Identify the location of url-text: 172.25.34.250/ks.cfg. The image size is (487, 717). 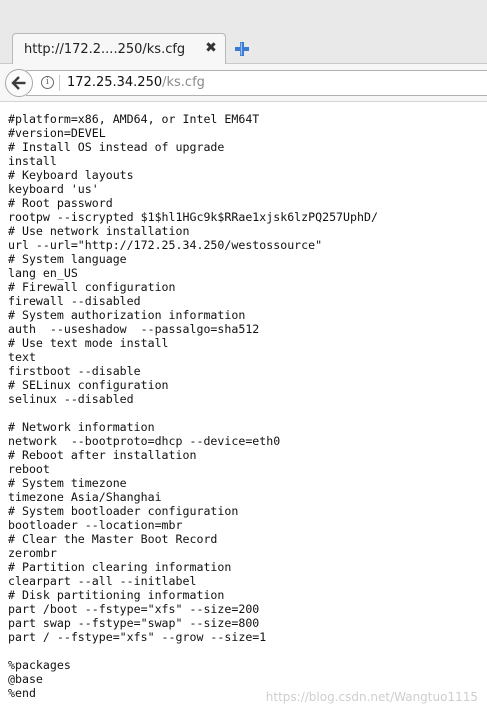
(136, 82).